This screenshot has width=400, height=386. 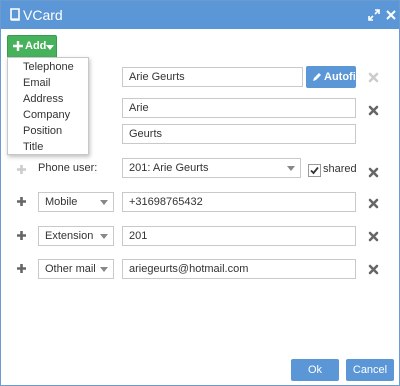 I want to click on row-type-value: Mobile, so click(x=61, y=202).